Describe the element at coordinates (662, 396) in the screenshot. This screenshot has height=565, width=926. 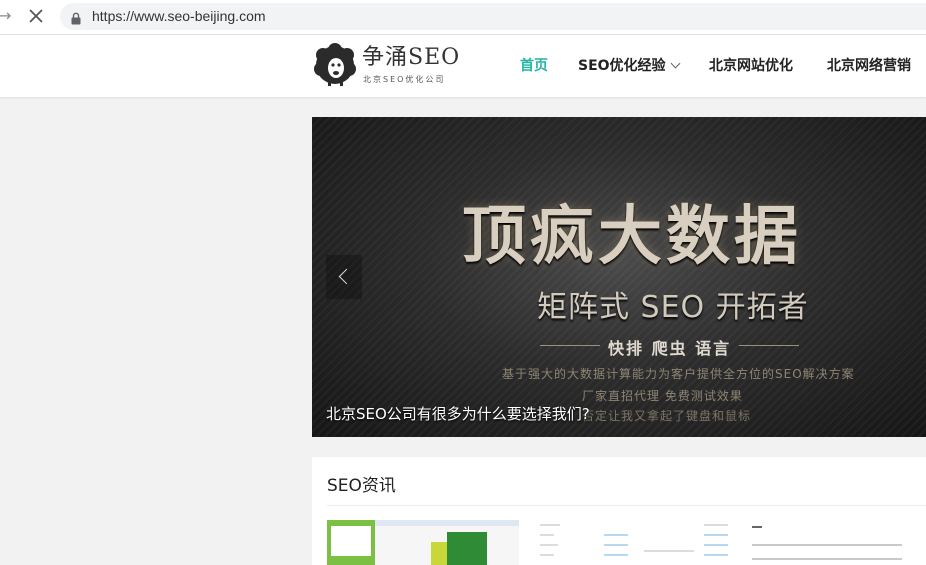
I see `banner-description-2: 厂家直招代理 免费测试效果` at that location.